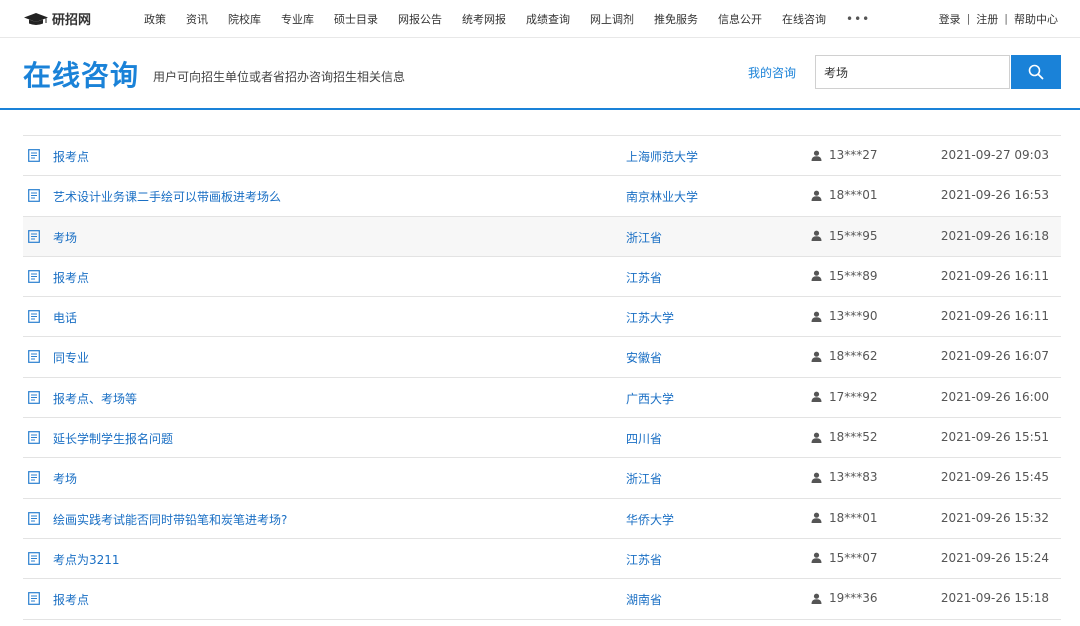 The width and height of the screenshot is (1080, 626). Describe the element at coordinates (86, 559) in the screenshot. I see `question-link: 考点为3211` at that location.